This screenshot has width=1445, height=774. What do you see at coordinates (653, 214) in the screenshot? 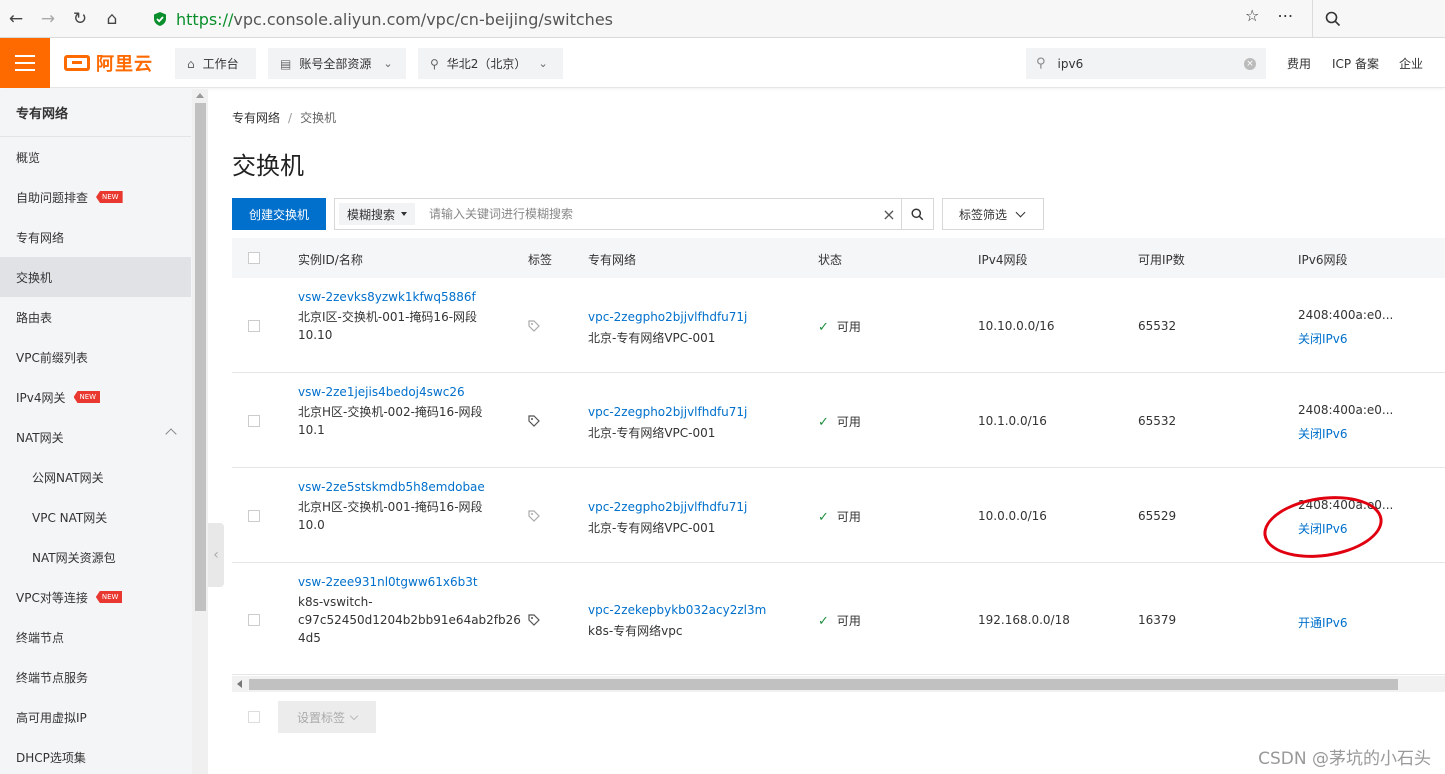
I see `search-input` at bounding box center [653, 214].